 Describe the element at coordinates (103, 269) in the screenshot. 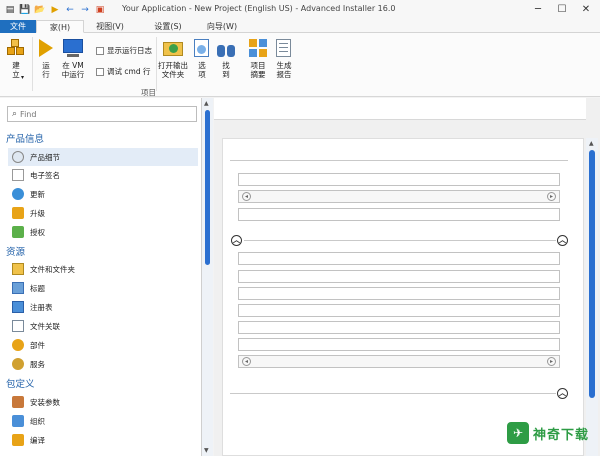

I see `nav-item-files-and-folders: 文件和文件夹` at that location.